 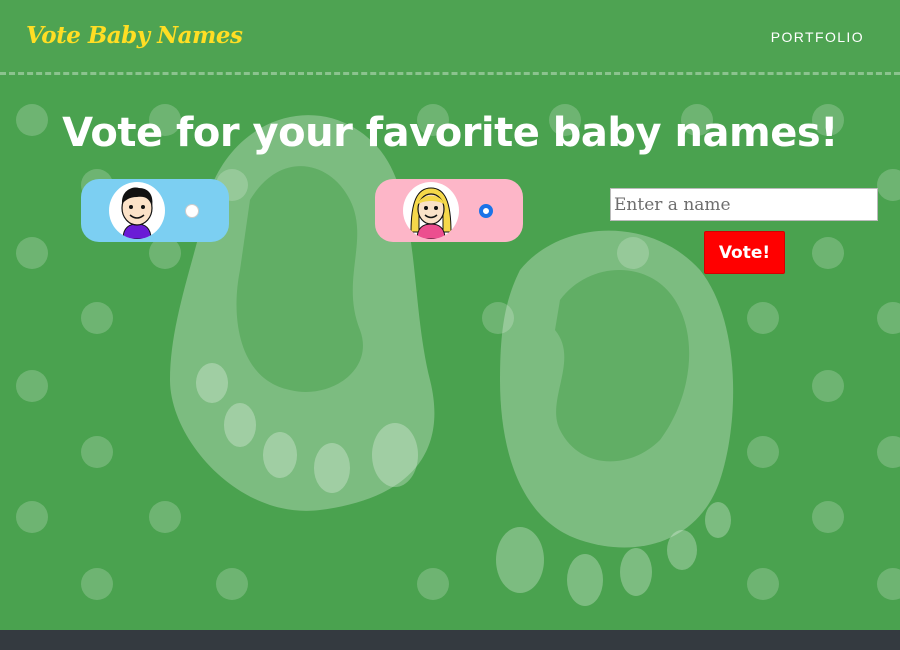 I want to click on navbar: Vote Baby Names PORTFOLIO, so click(x=450, y=37).